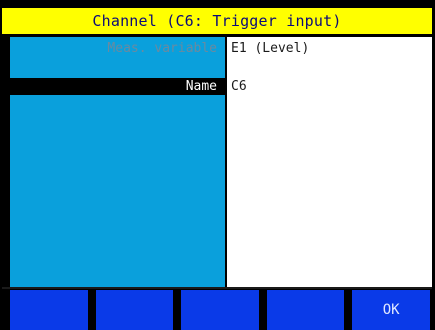 The width and height of the screenshot is (435, 330). What do you see at coordinates (270, 48) in the screenshot?
I see `meas-variable-value: E1 (Level)` at bounding box center [270, 48].